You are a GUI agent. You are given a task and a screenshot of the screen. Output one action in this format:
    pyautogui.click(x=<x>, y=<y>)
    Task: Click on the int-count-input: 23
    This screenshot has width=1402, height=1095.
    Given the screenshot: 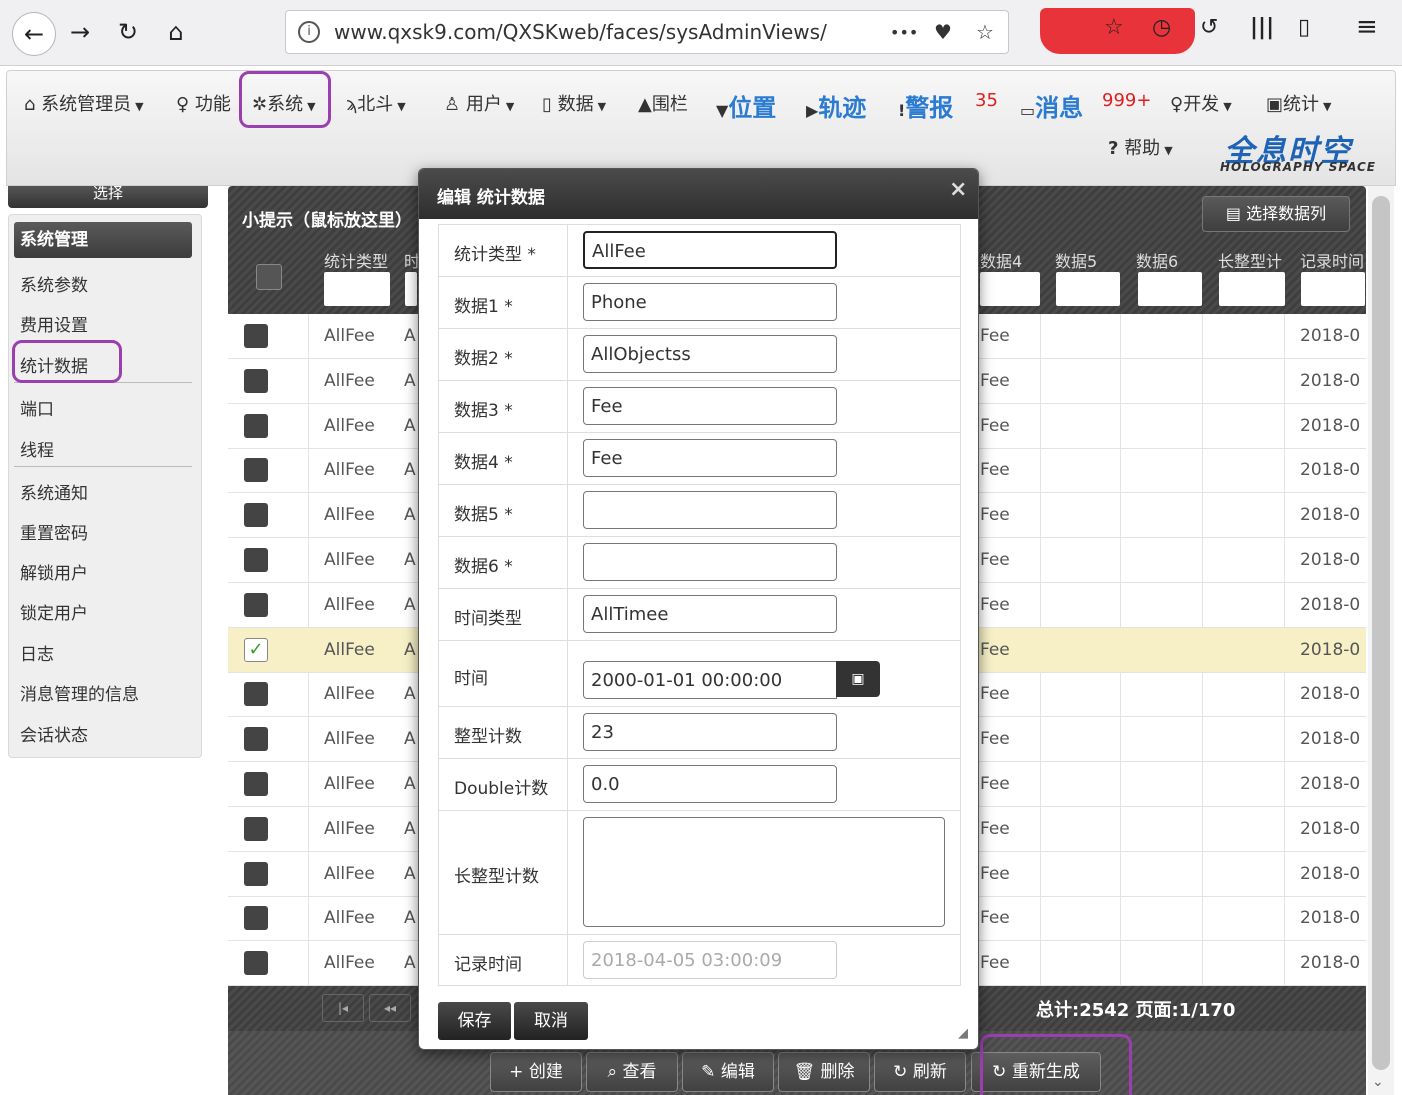 What is the action you would take?
    pyautogui.click(x=710, y=732)
    